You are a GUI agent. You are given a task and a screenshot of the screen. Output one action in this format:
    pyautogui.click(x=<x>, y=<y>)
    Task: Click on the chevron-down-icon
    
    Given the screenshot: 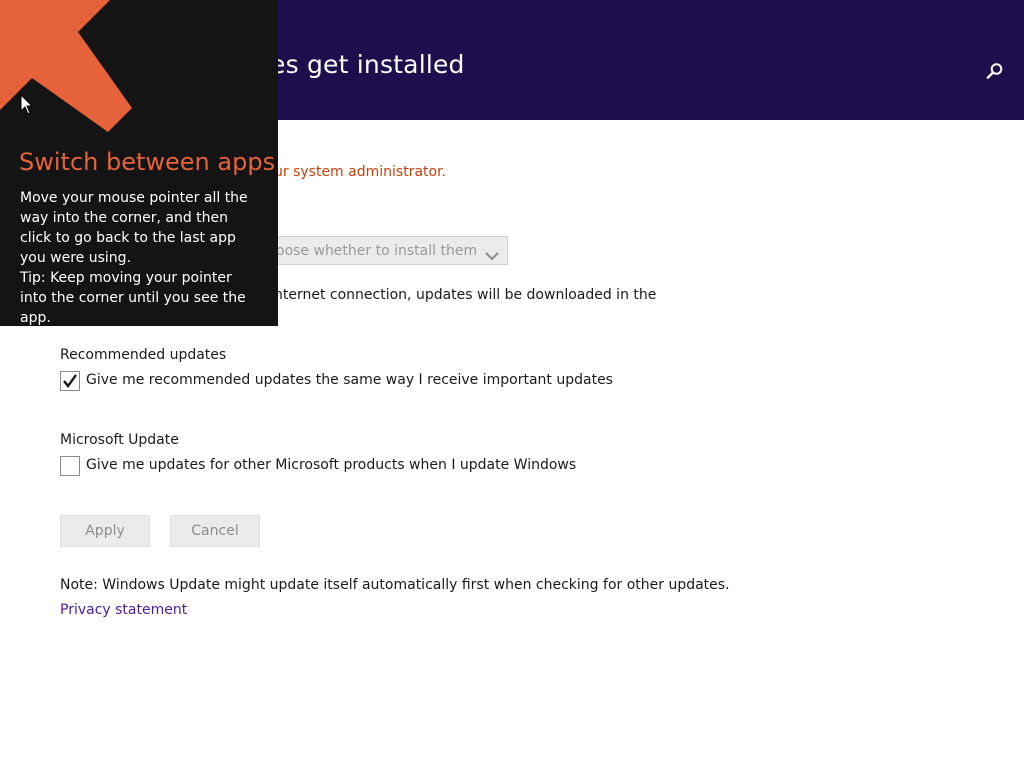 What is the action you would take?
    pyautogui.click(x=492, y=253)
    